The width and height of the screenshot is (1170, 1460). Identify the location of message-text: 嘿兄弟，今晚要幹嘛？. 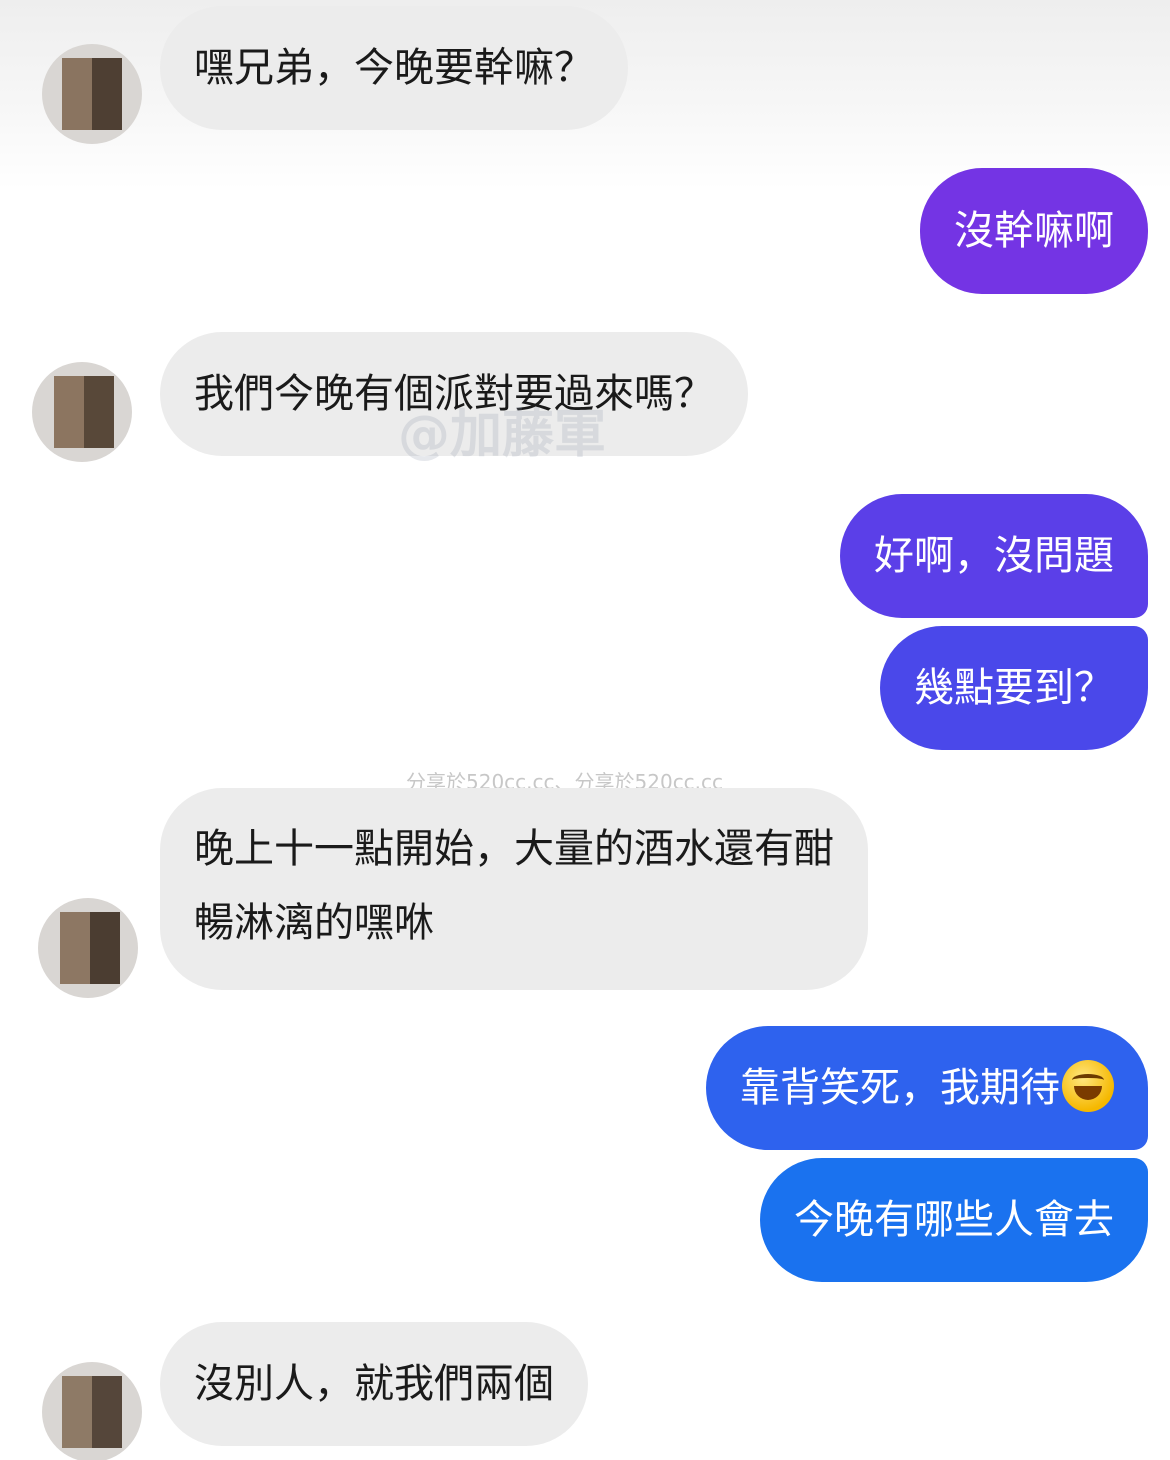
(394, 68).